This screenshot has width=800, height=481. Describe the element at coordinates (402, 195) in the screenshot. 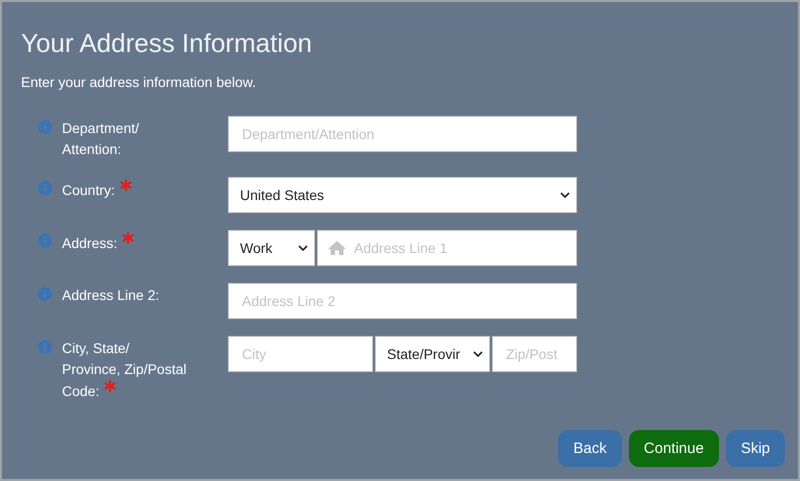

I see `dropdown: United States` at that location.